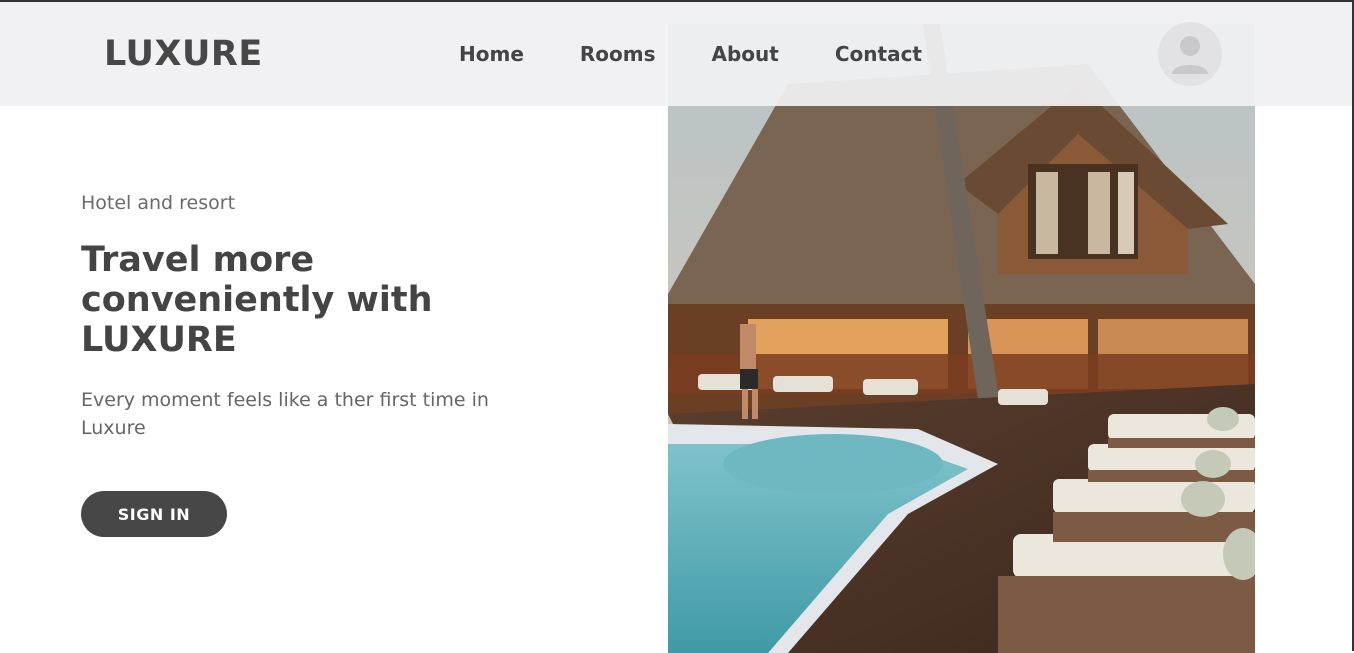  What do you see at coordinates (154, 514) in the screenshot?
I see `sign-in-button: SIGN IN` at bounding box center [154, 514].